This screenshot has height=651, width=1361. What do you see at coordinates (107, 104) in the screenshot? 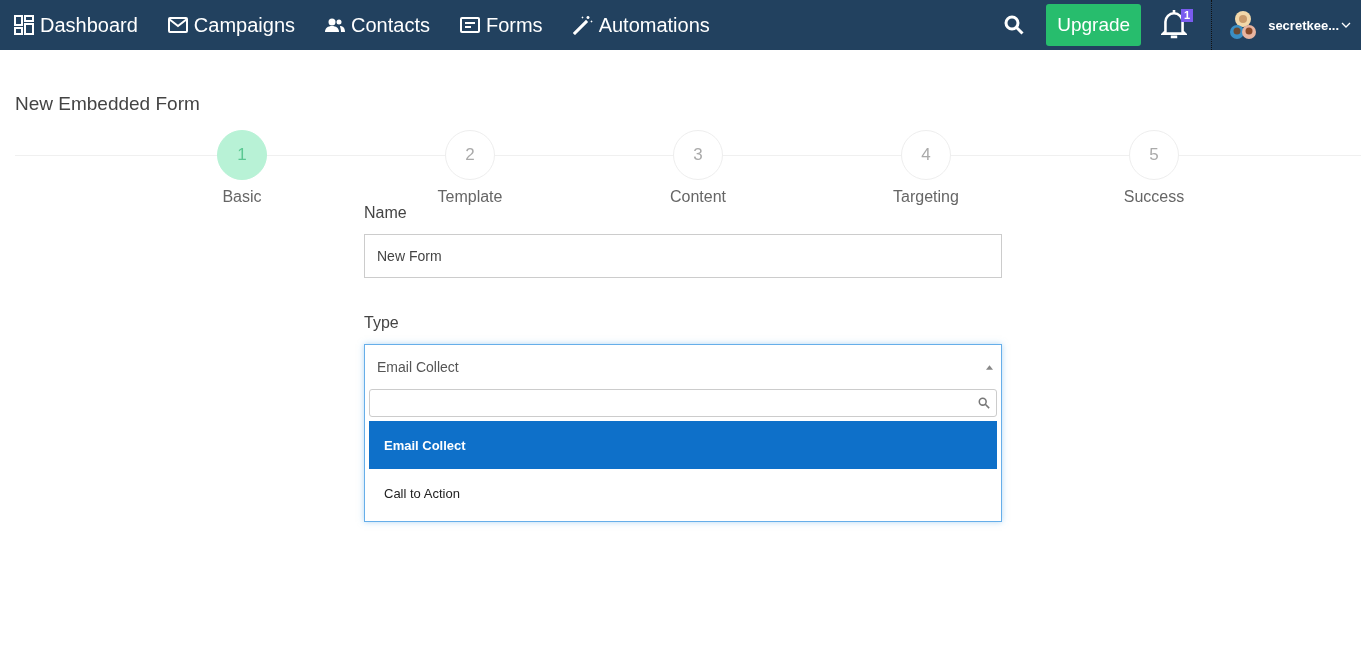
I see `page-title: New Embedded Form` at bounding box center [107, 104].